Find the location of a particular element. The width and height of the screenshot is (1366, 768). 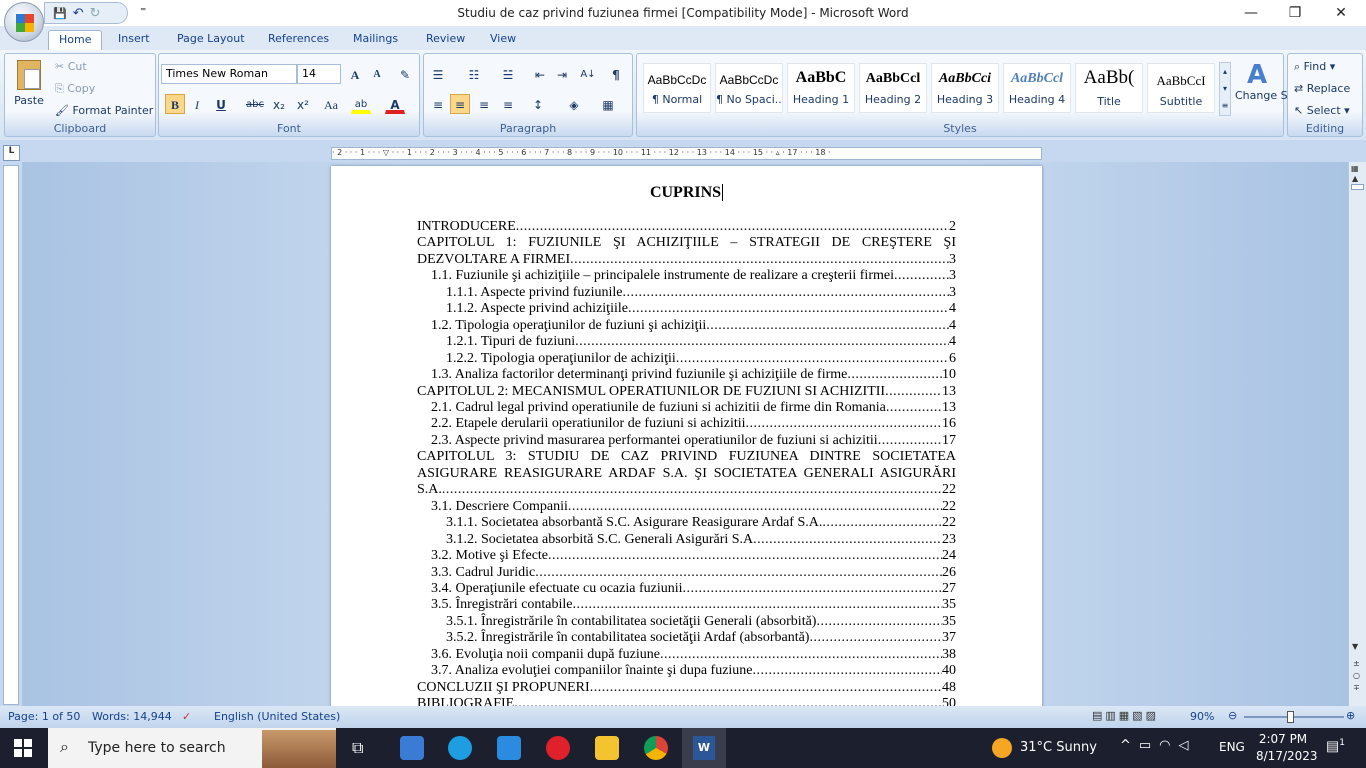

view-buttons: ▤▥▦▧▨ is located at coordinates (1125, 715).